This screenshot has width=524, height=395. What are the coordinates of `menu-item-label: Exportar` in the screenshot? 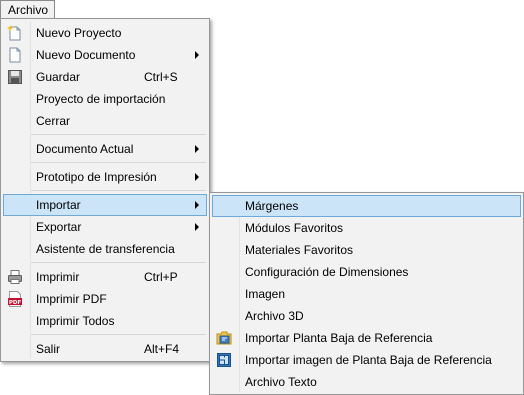 It's located at (59, 227).